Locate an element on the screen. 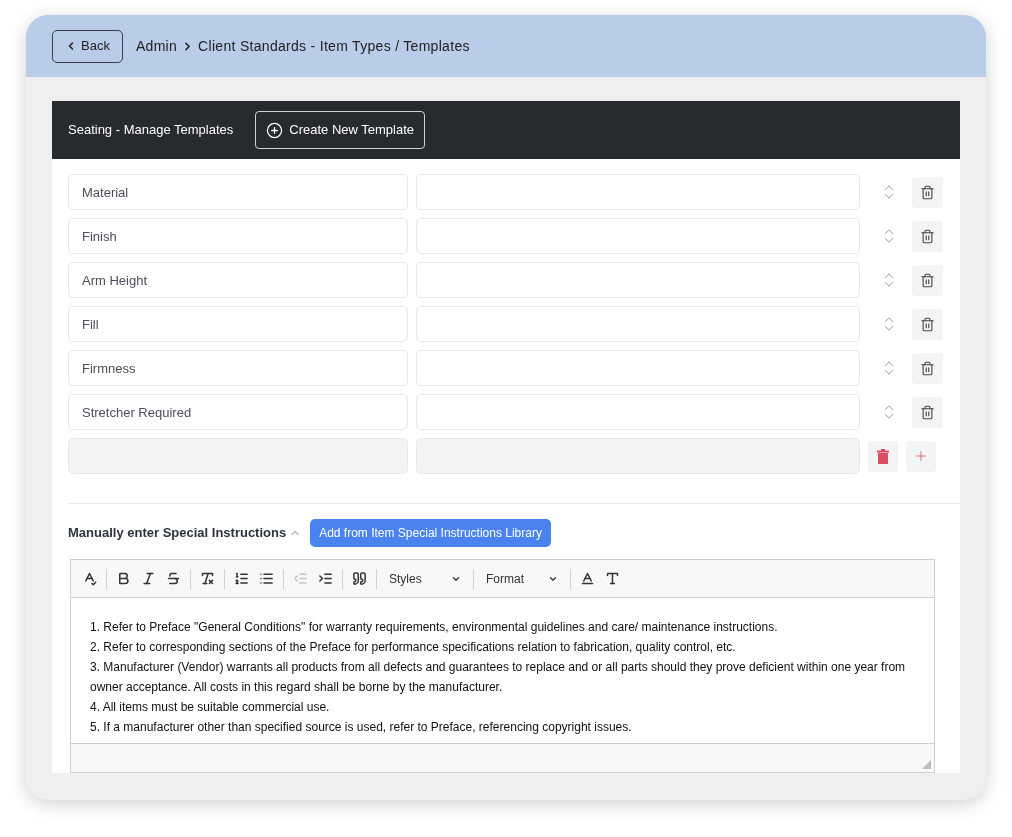 The image size is (1012, 837). clear-format-icon is located at coordinates (207, 578).